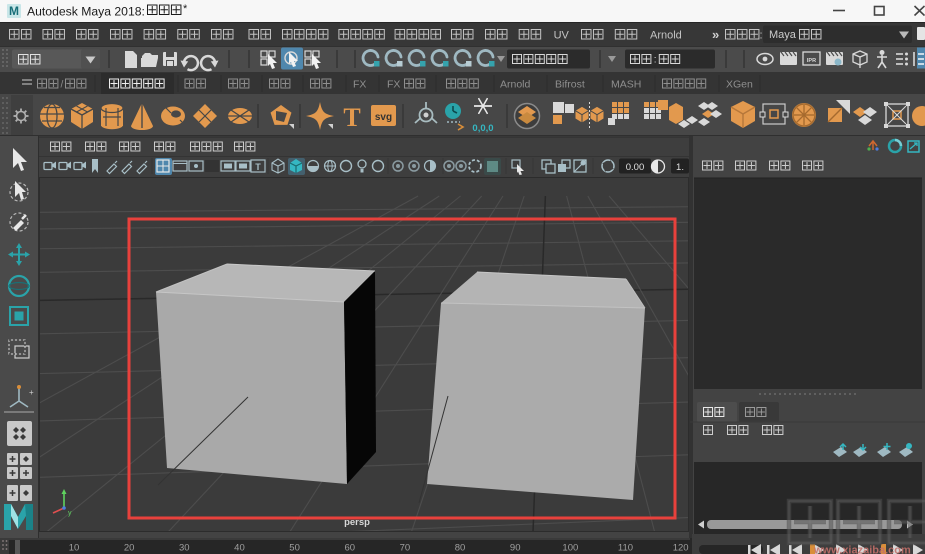  What do you see at coordinates (570, 85) in the screenshot?
I see `svg-text: Bifrost` at bounding box center [570, 85].